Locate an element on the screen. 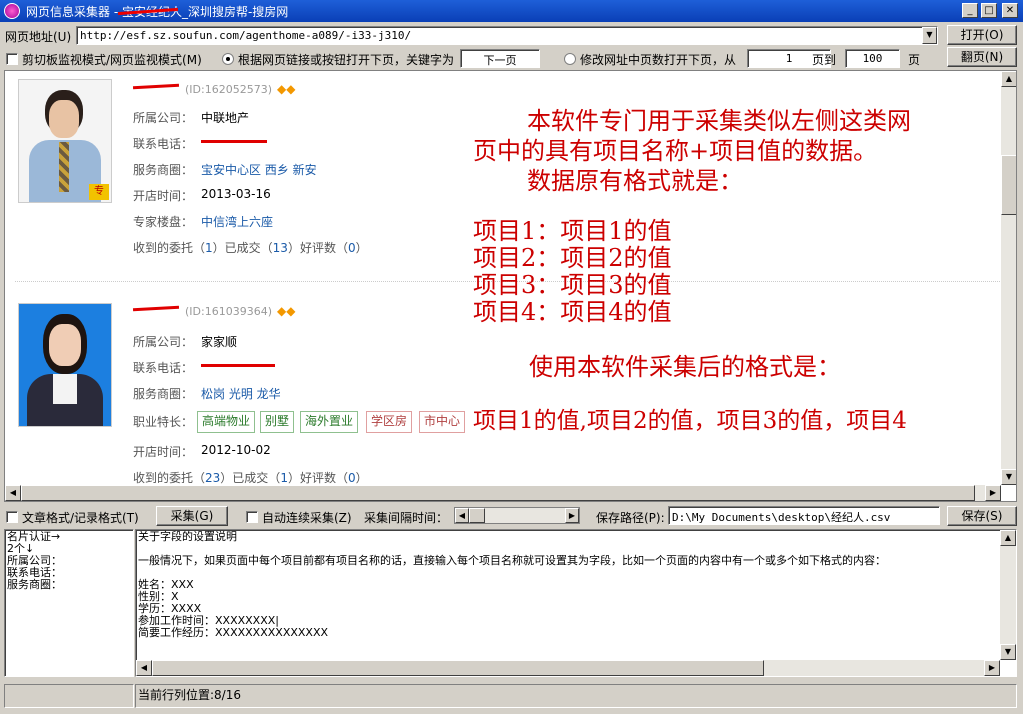 The width and height of the screenshot is (1023, 714). stats-line-1: 收到的委托（1）已成交（13）好评数（0） is located at coordinates (250, 247).